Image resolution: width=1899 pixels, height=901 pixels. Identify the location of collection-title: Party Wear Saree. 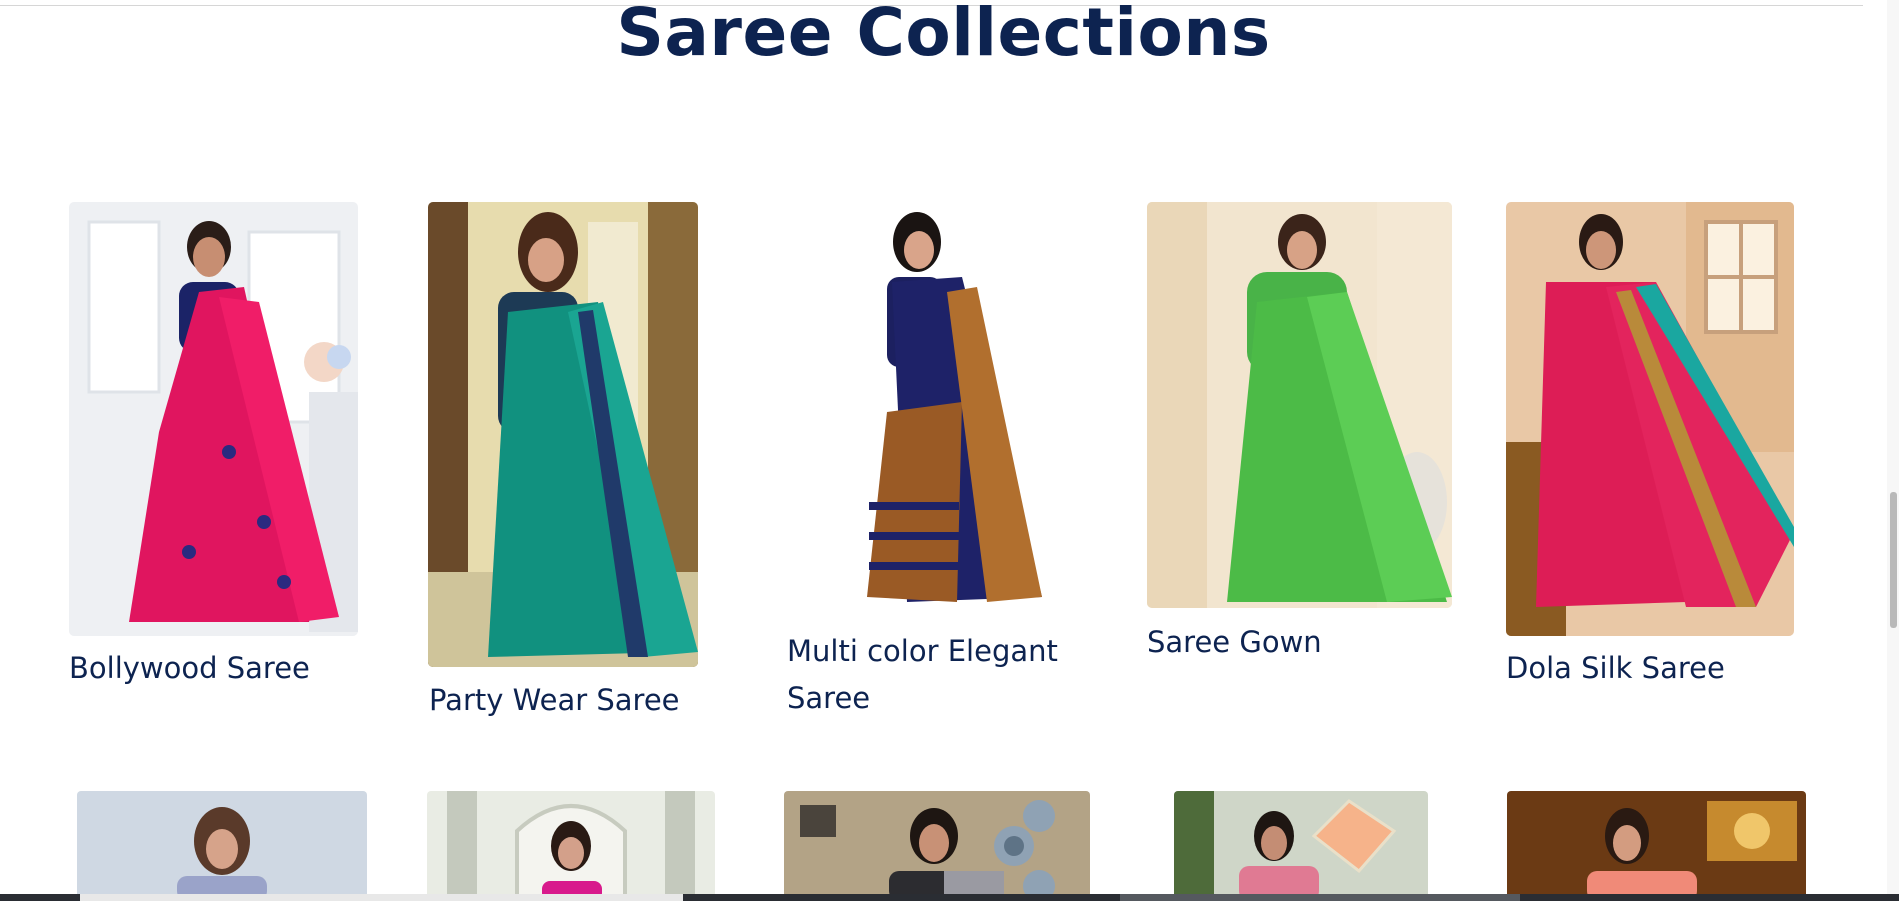
(594, 700).